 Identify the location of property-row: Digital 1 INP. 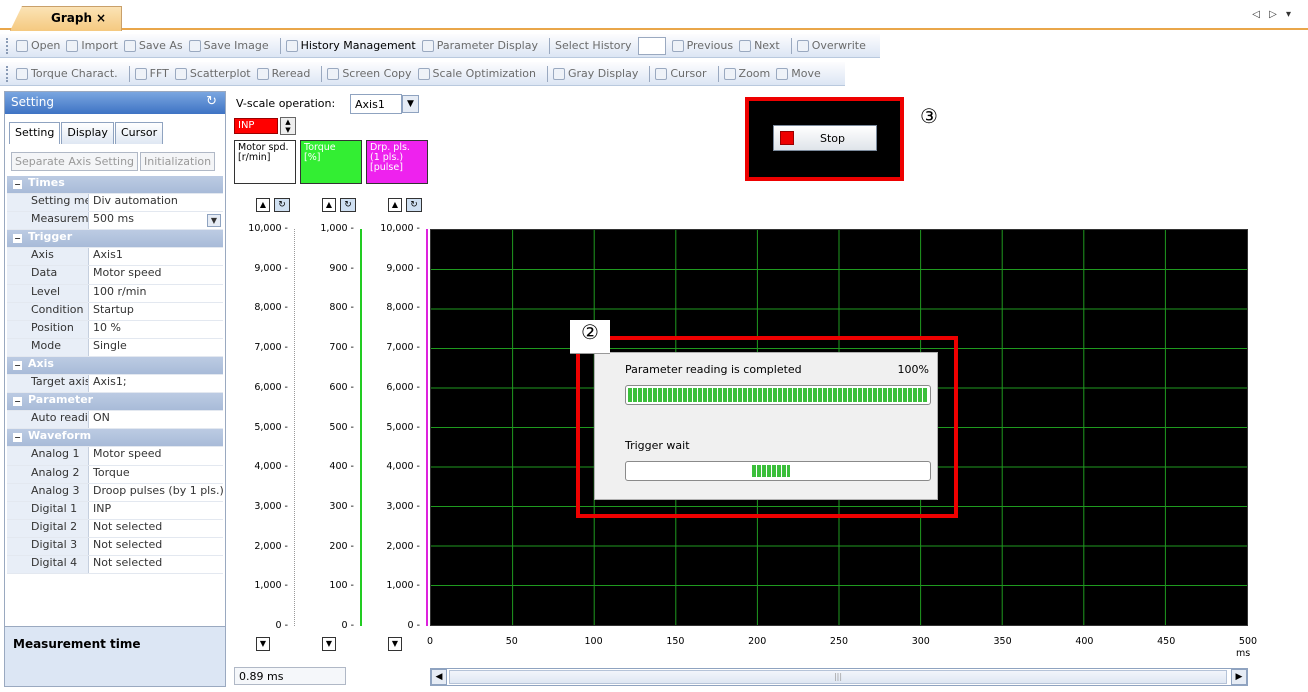
(115, 510).